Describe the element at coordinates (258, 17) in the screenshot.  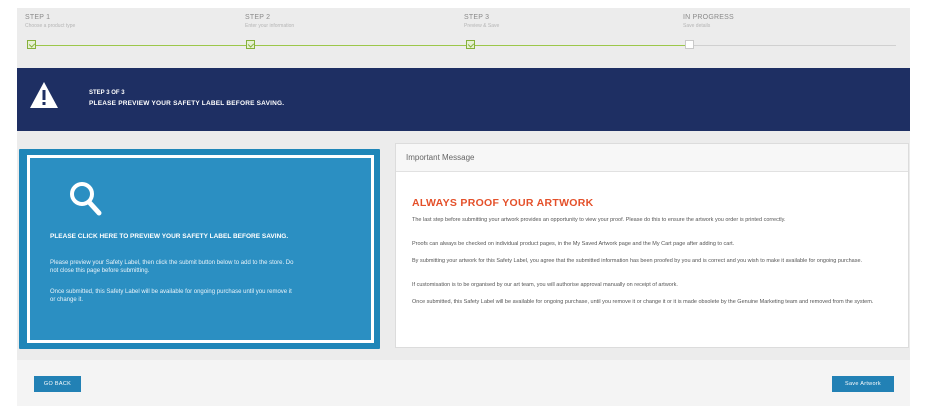
I see `step-2-label: STEP 2` at that location.